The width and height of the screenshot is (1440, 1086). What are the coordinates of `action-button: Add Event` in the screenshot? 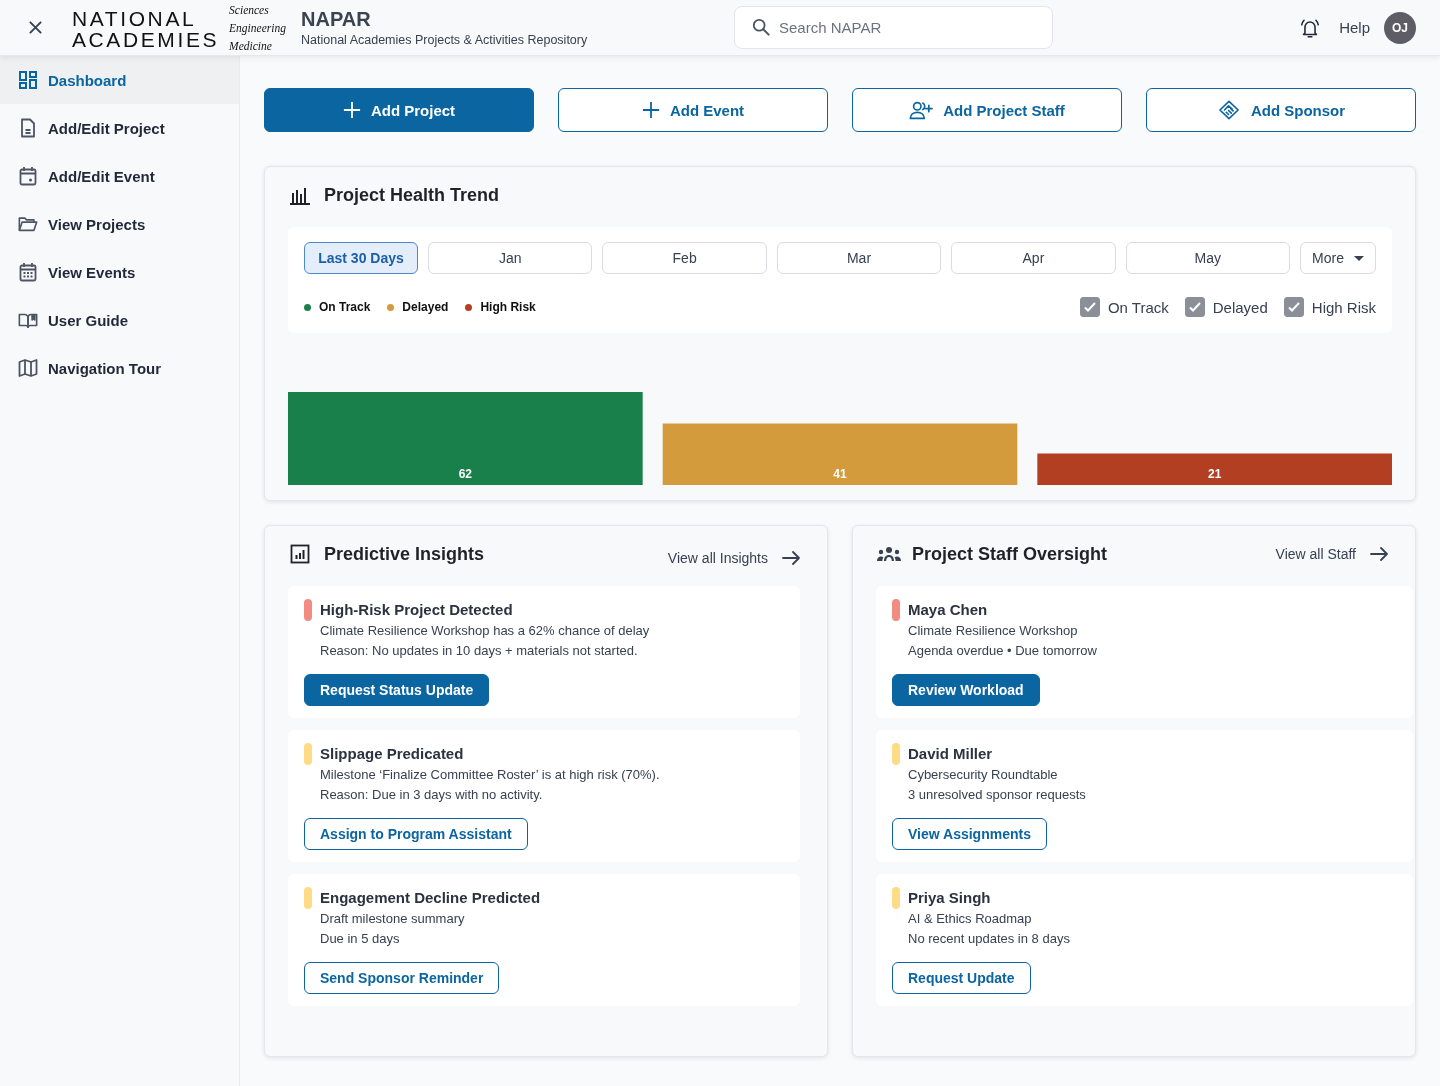 It's located at (693, 110).